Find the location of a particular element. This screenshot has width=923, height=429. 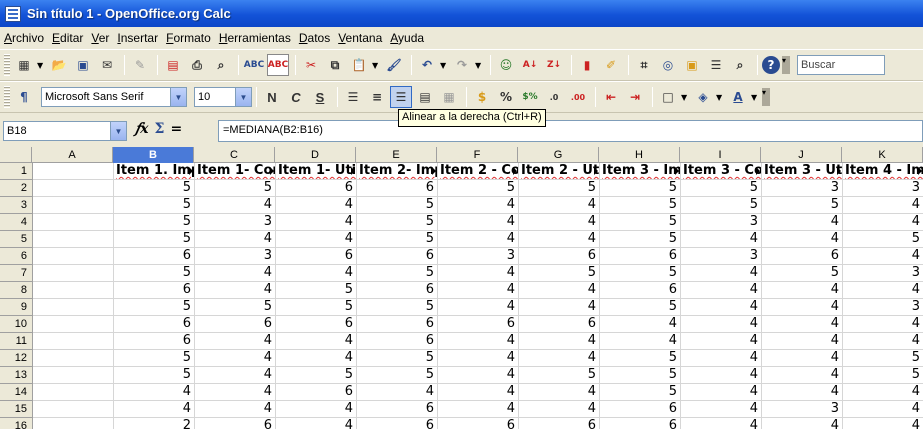

cut-icon: ✂ is located at coordinates (311, 65).